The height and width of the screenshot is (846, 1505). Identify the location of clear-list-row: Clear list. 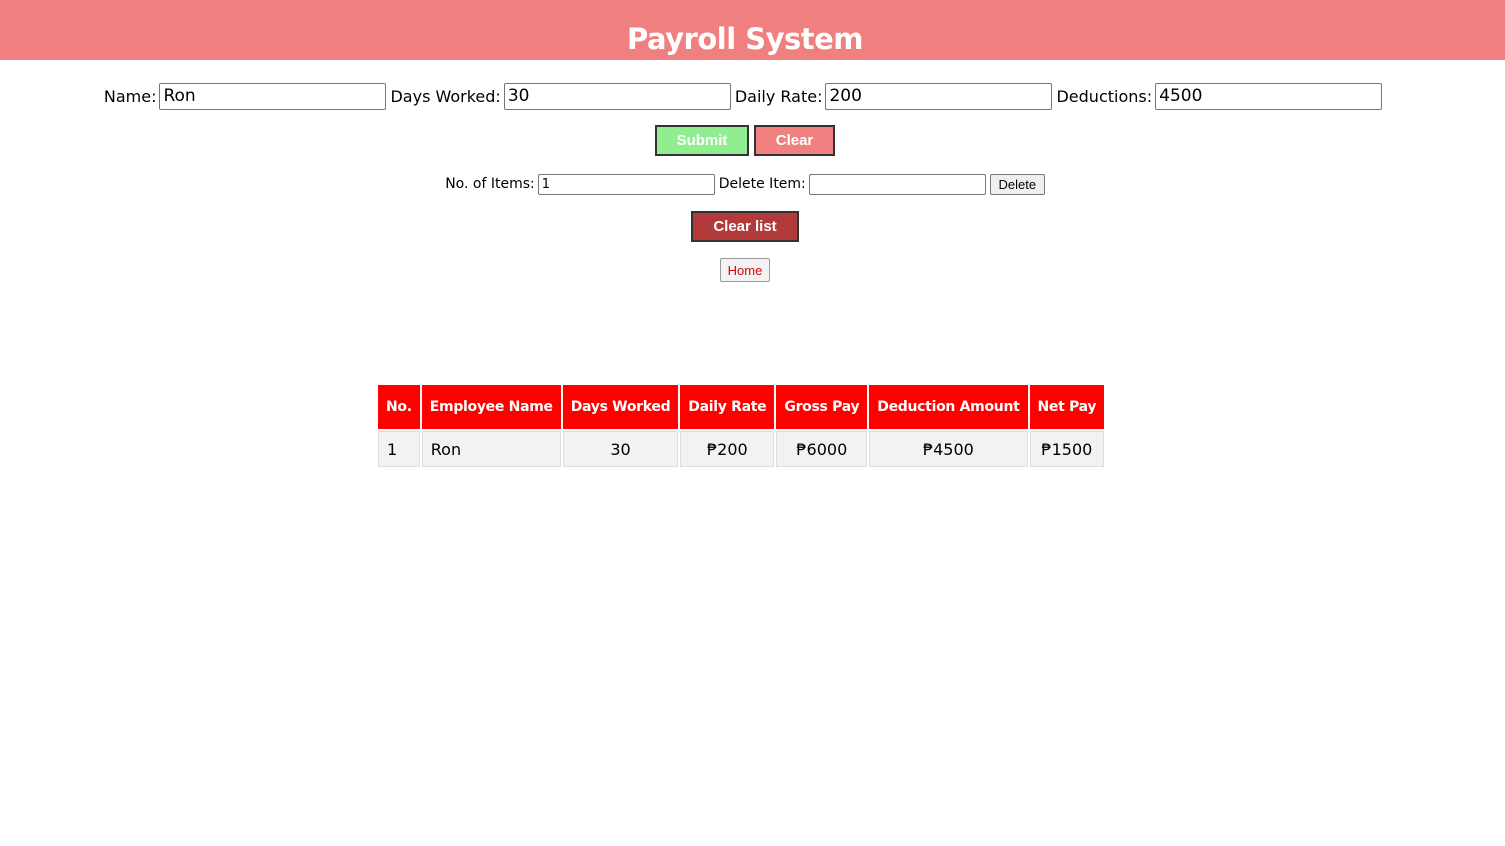
(745, 226).